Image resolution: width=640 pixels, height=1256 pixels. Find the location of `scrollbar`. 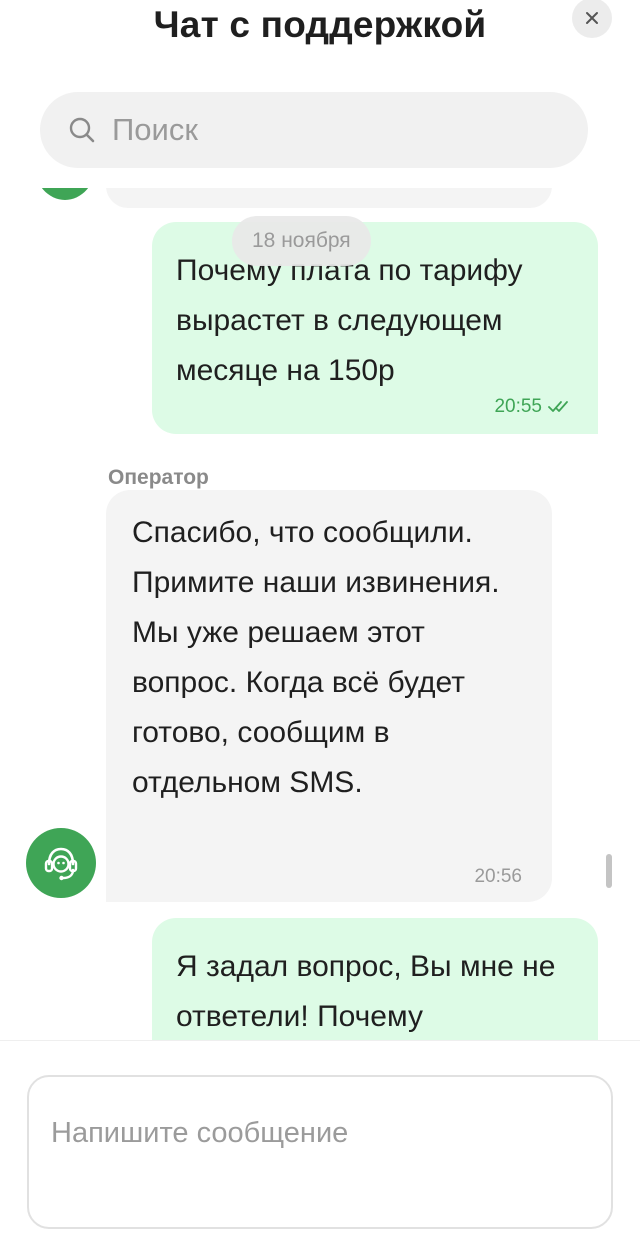

scrollbar is located at coordinates (609, 871).